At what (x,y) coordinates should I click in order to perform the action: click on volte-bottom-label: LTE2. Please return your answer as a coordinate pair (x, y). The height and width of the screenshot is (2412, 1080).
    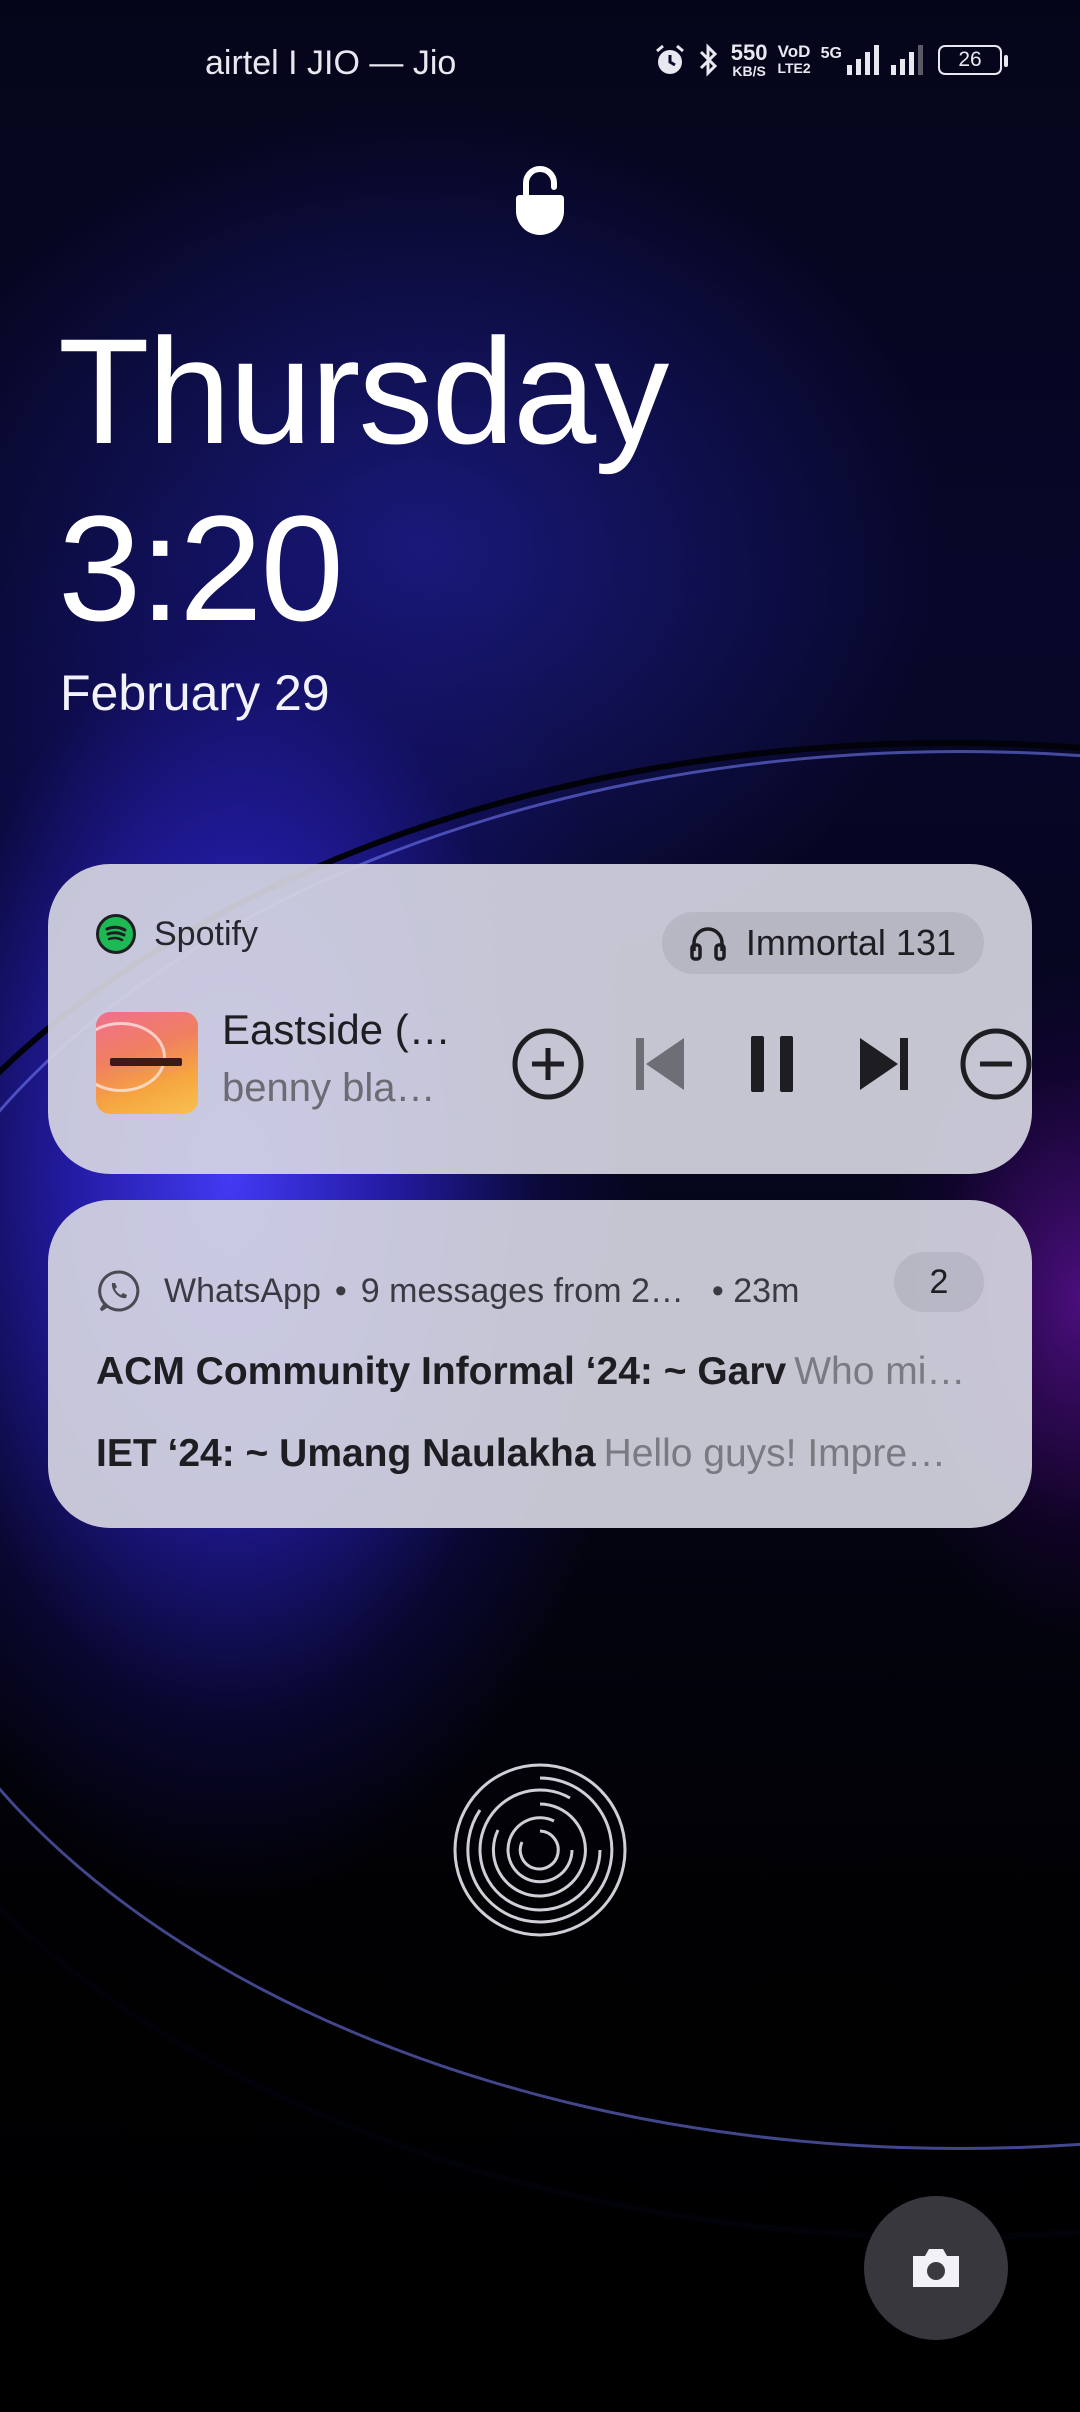
    Looking at the image, I should click on (794, 68).